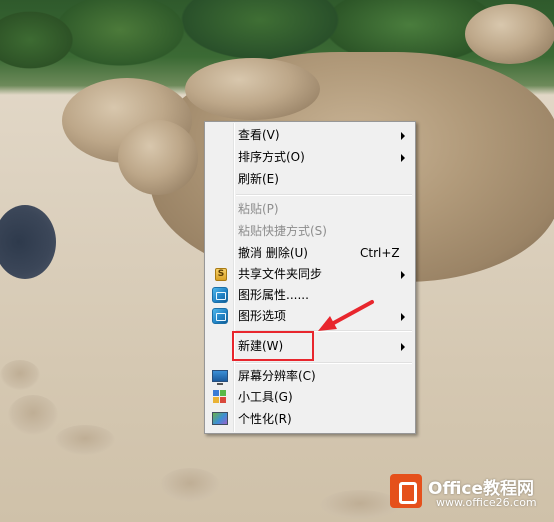 The height and width of the screenshot is (522, 554). What do you see at coordinates (472, 494) in the screenshot?
I see `watermark: Office教程网 www.office26.com` at bounding box center [472, 494].